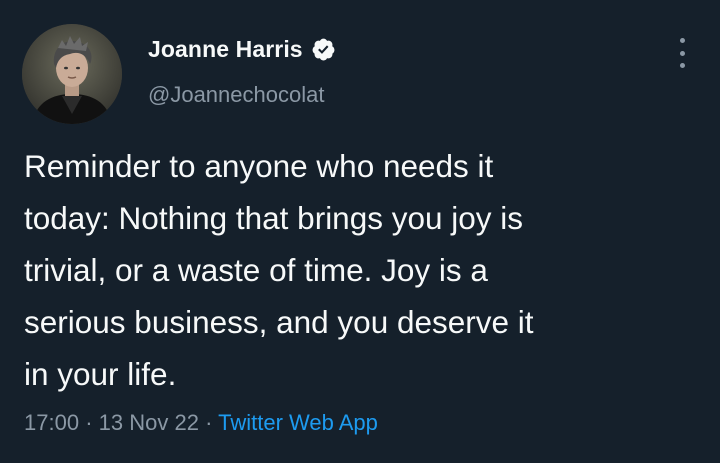  Describe the element at coordinates (256, 270) in the screenshot. I see `tweet-line: trivial, or a waste of time. Joy is a` at that location.